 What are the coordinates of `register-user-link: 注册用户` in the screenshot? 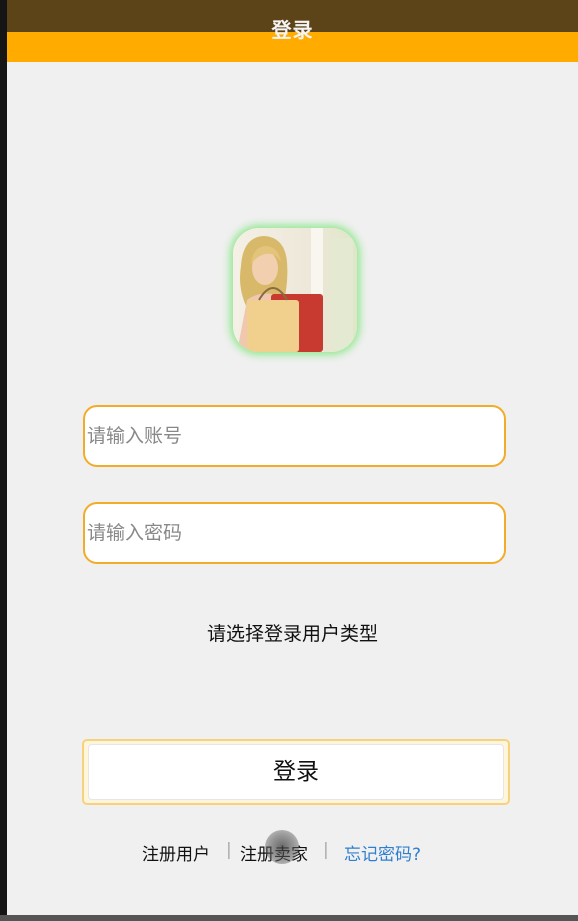 It's located at (176, 852).